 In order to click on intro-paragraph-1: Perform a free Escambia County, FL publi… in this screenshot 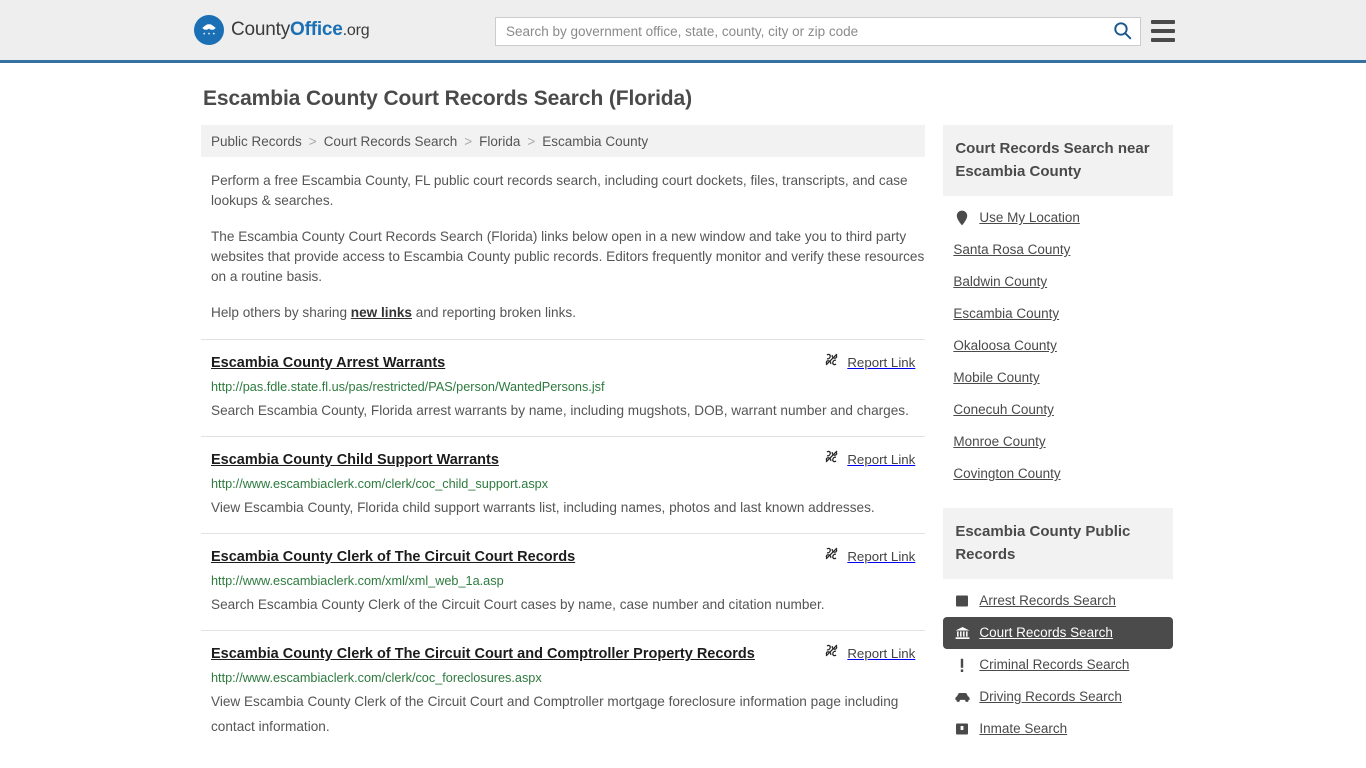, I will do `click(559, 190)`.